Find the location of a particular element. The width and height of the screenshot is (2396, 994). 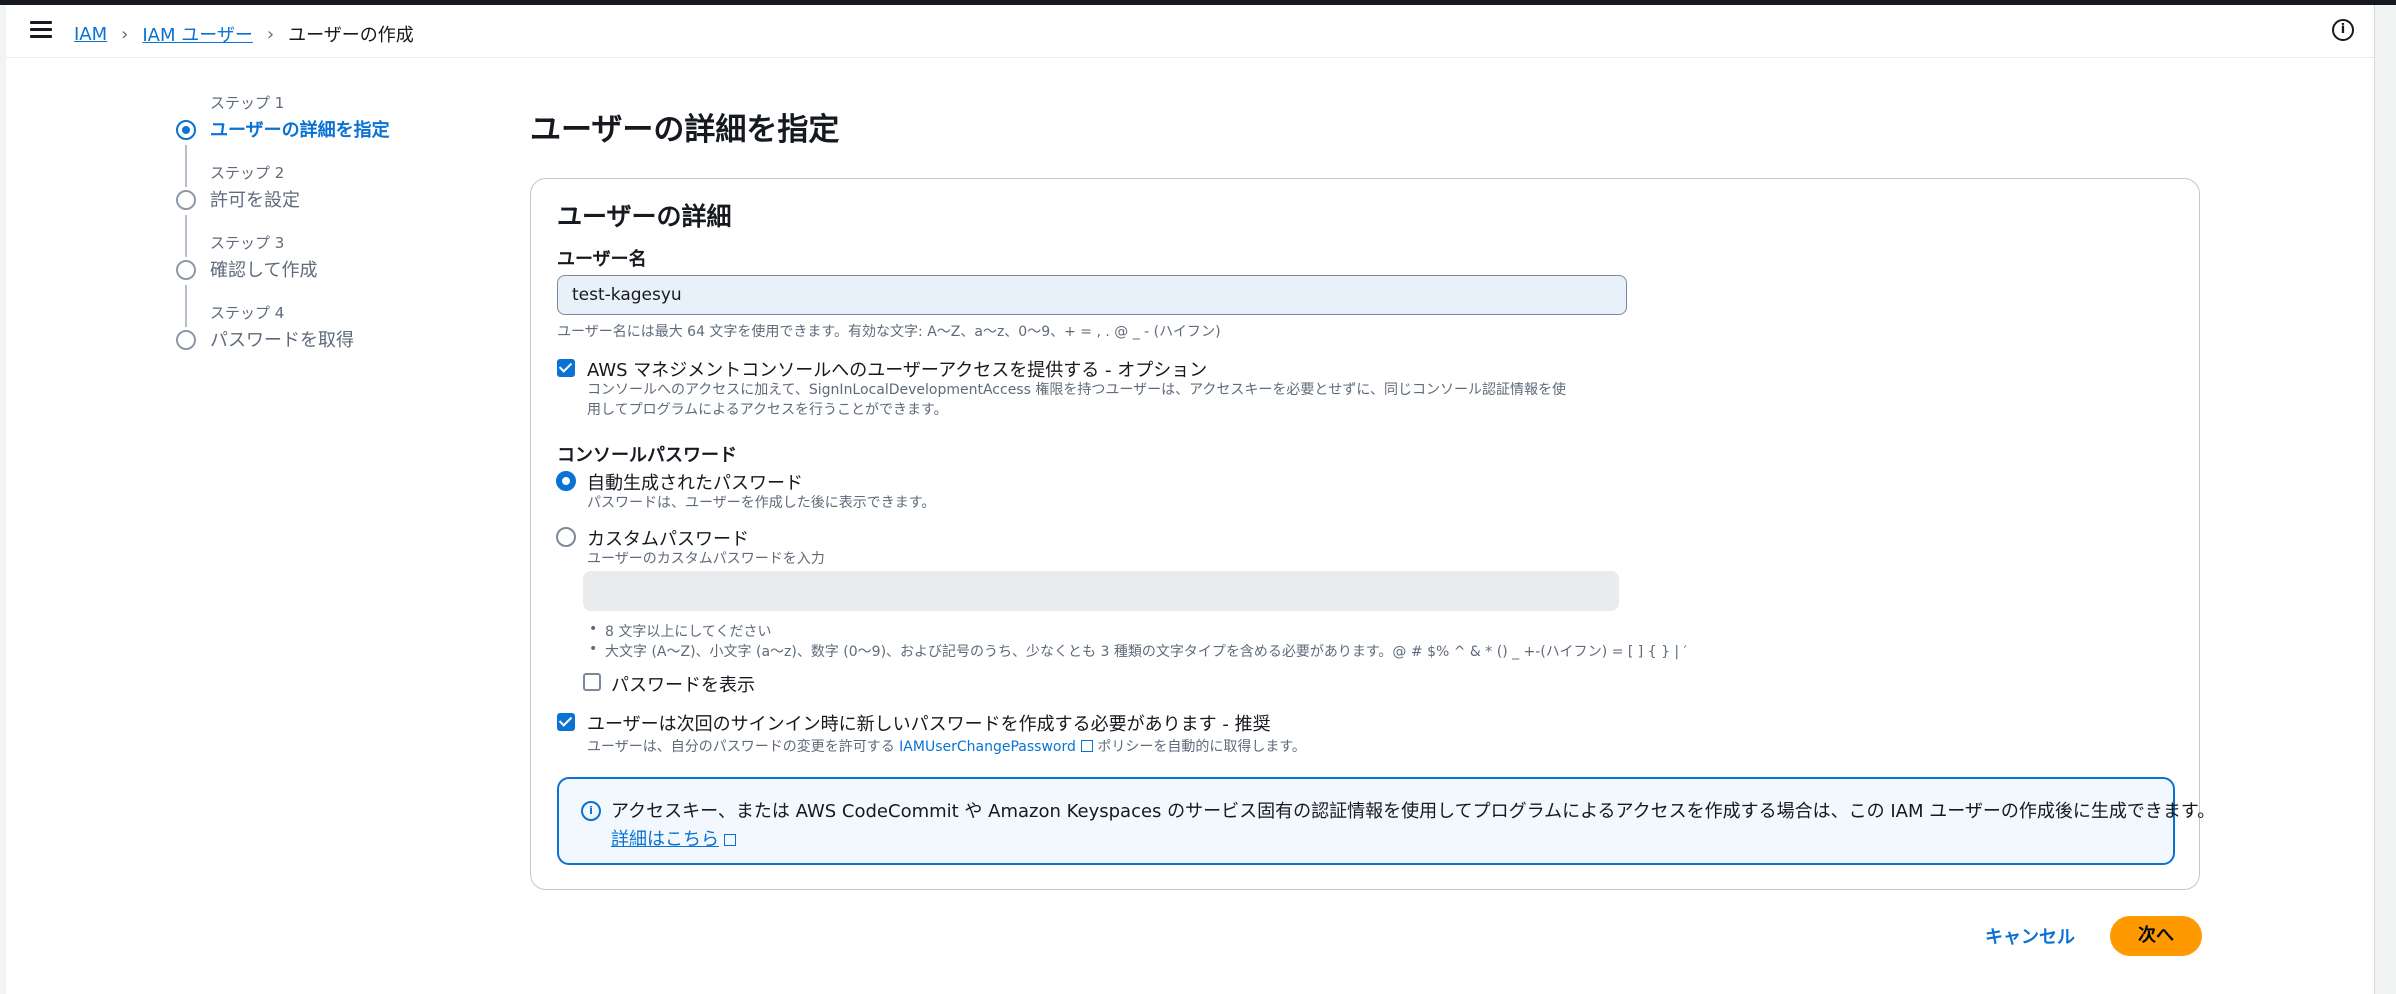

custom-password-input is located at coordinates (1101, 591).